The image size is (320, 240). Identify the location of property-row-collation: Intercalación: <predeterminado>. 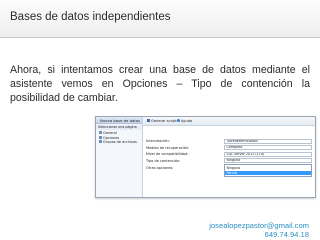
(229, 141).